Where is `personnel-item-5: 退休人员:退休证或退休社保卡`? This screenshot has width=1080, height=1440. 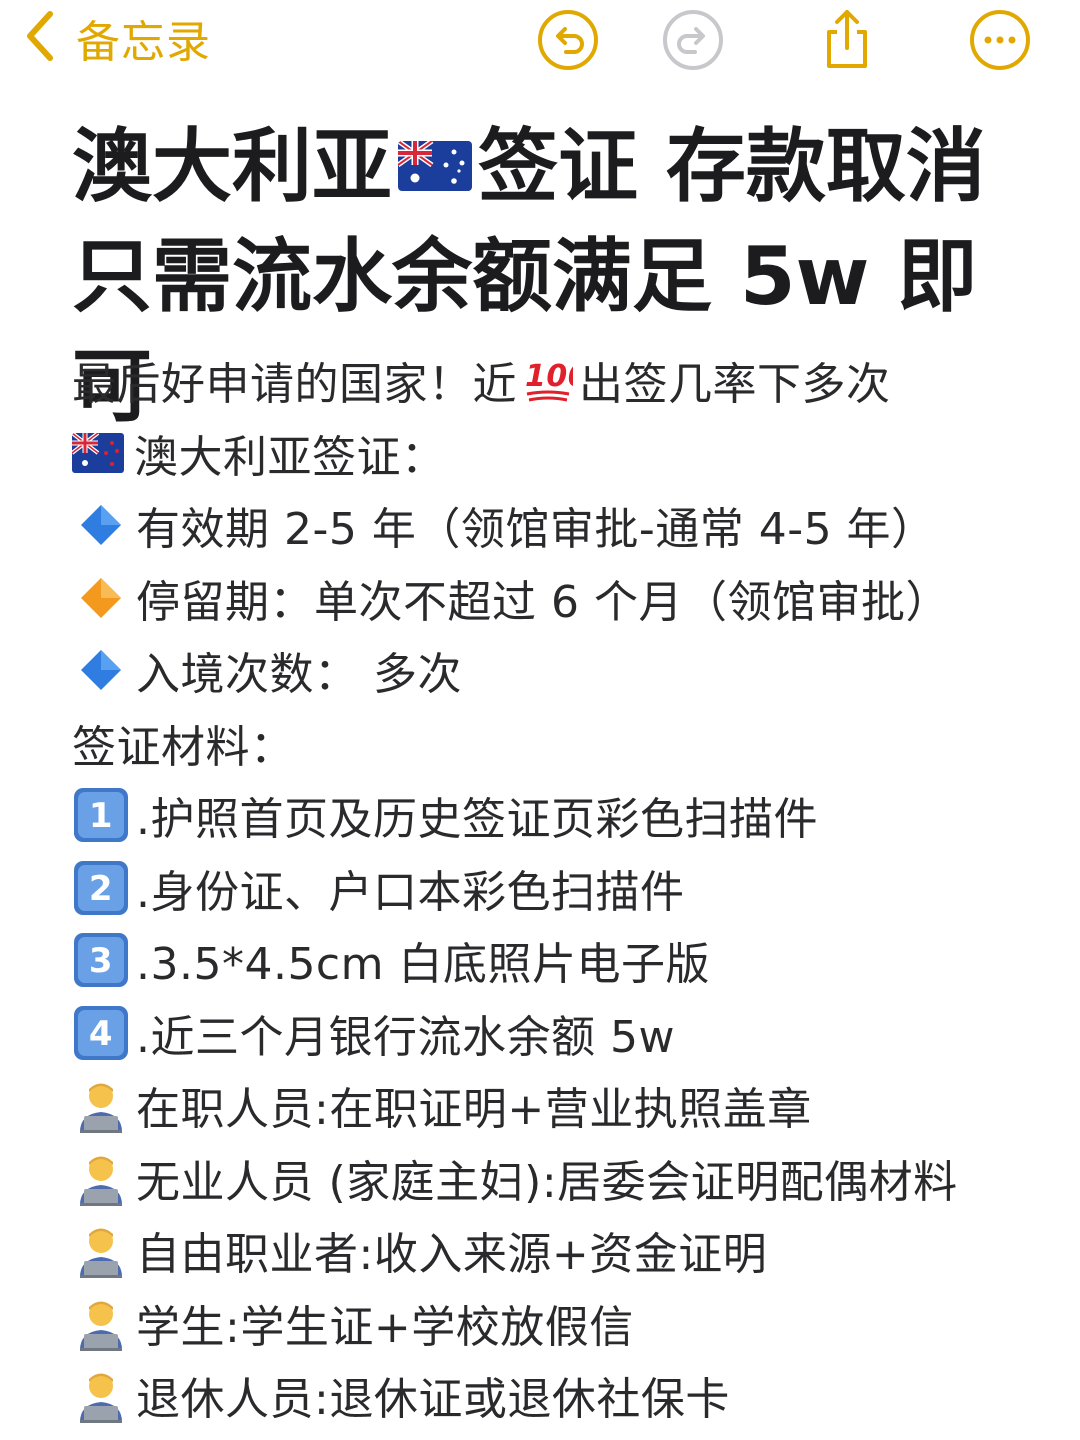
personnel-item-5: 退休人员:退休证或退休社保卡 is located at coordinates (567, 1395).